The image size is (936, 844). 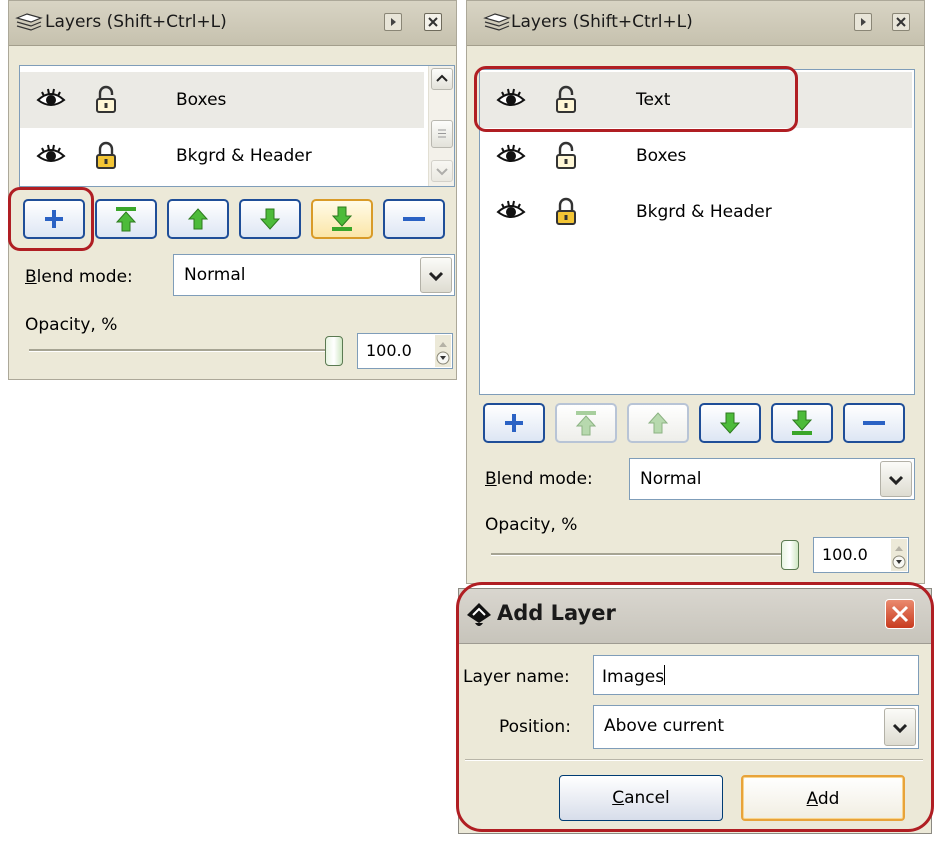 What do you see at coordinates (633, 677) in the screenshot?
I see `layer-name-value: Images` at bounding box center [633, 677].